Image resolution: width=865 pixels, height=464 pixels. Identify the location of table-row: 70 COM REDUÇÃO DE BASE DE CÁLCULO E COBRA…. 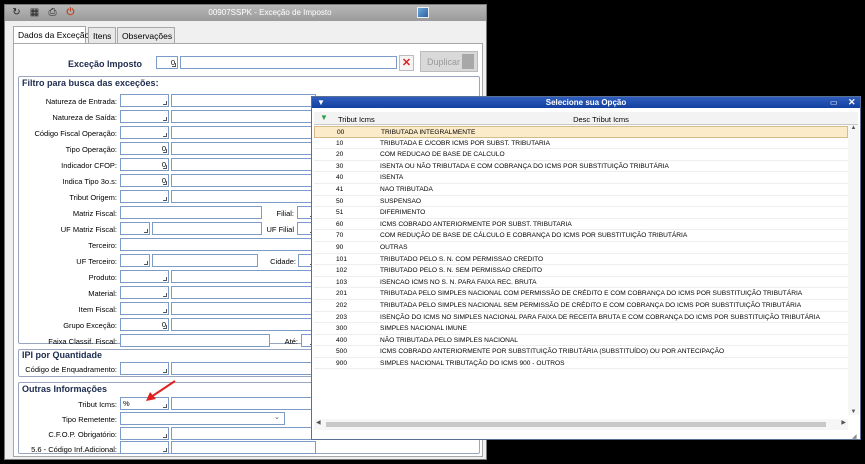
(581, 236).